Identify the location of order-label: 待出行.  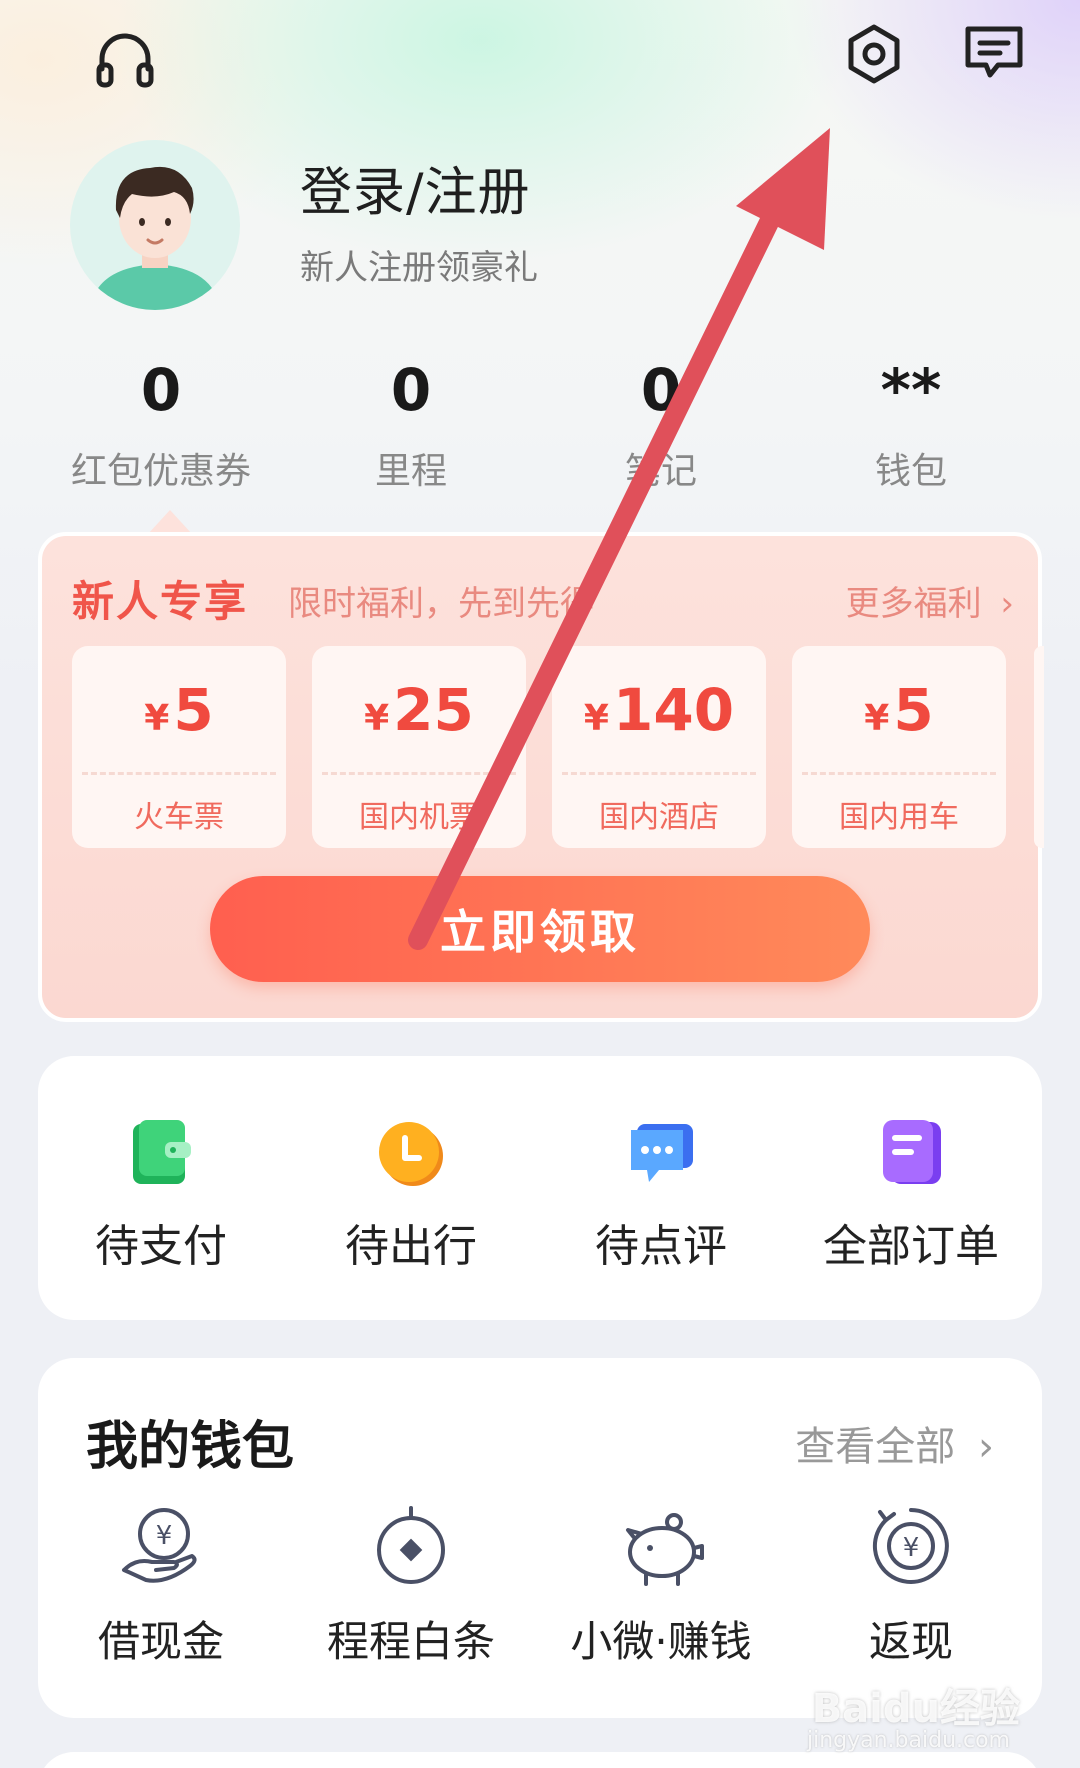
(411, 1246).